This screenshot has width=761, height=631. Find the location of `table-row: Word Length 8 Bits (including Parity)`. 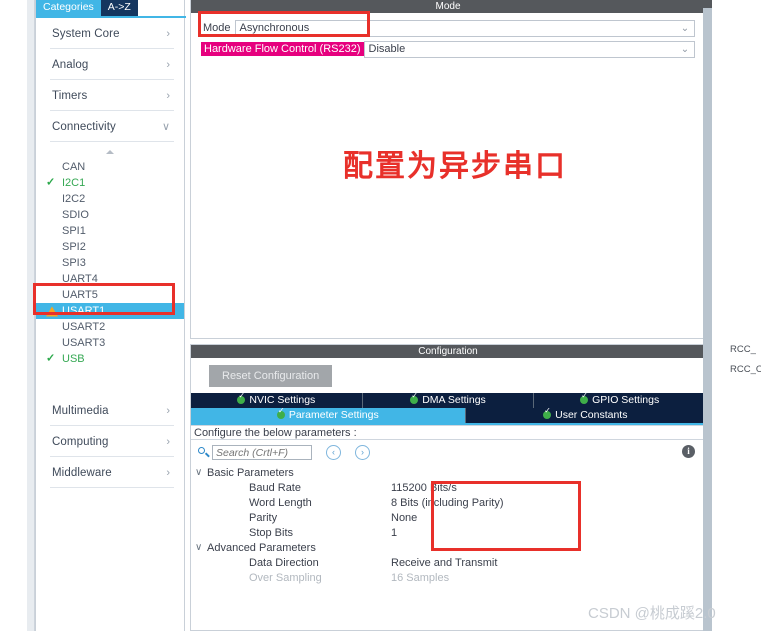

table-row: Word Length 8 Bits (including Parity) is located at coordinates (448, 502).